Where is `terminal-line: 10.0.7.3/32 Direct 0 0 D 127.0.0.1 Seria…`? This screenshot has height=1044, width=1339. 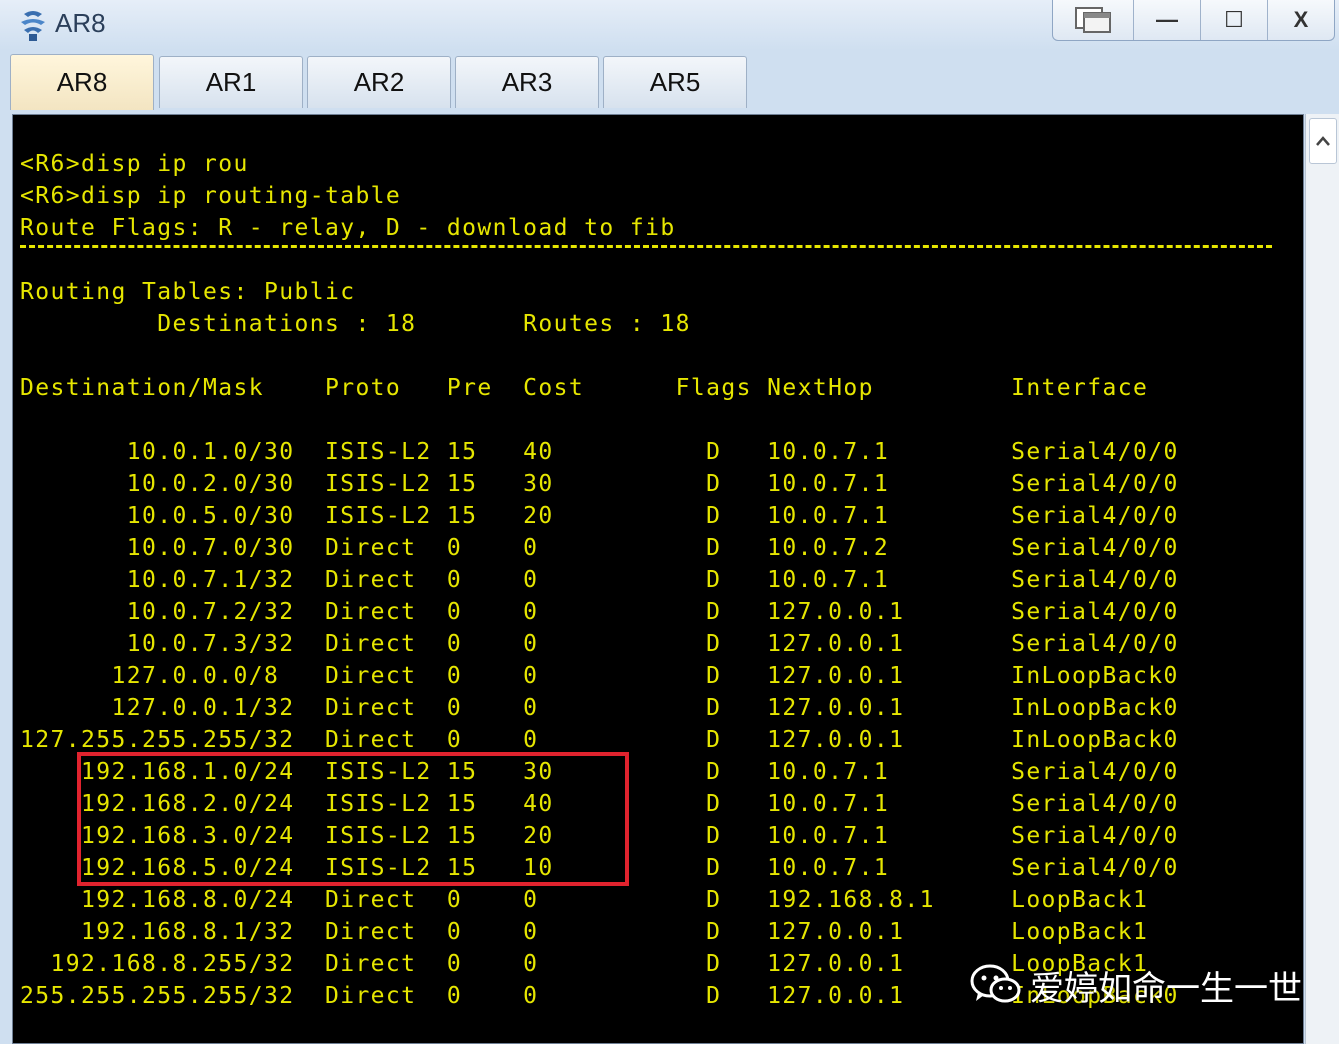
terminal-line: 10.0.7.3/32 Direct 0 0 D 127.0.0.1 Seria… is located at coordinates (599, 644).